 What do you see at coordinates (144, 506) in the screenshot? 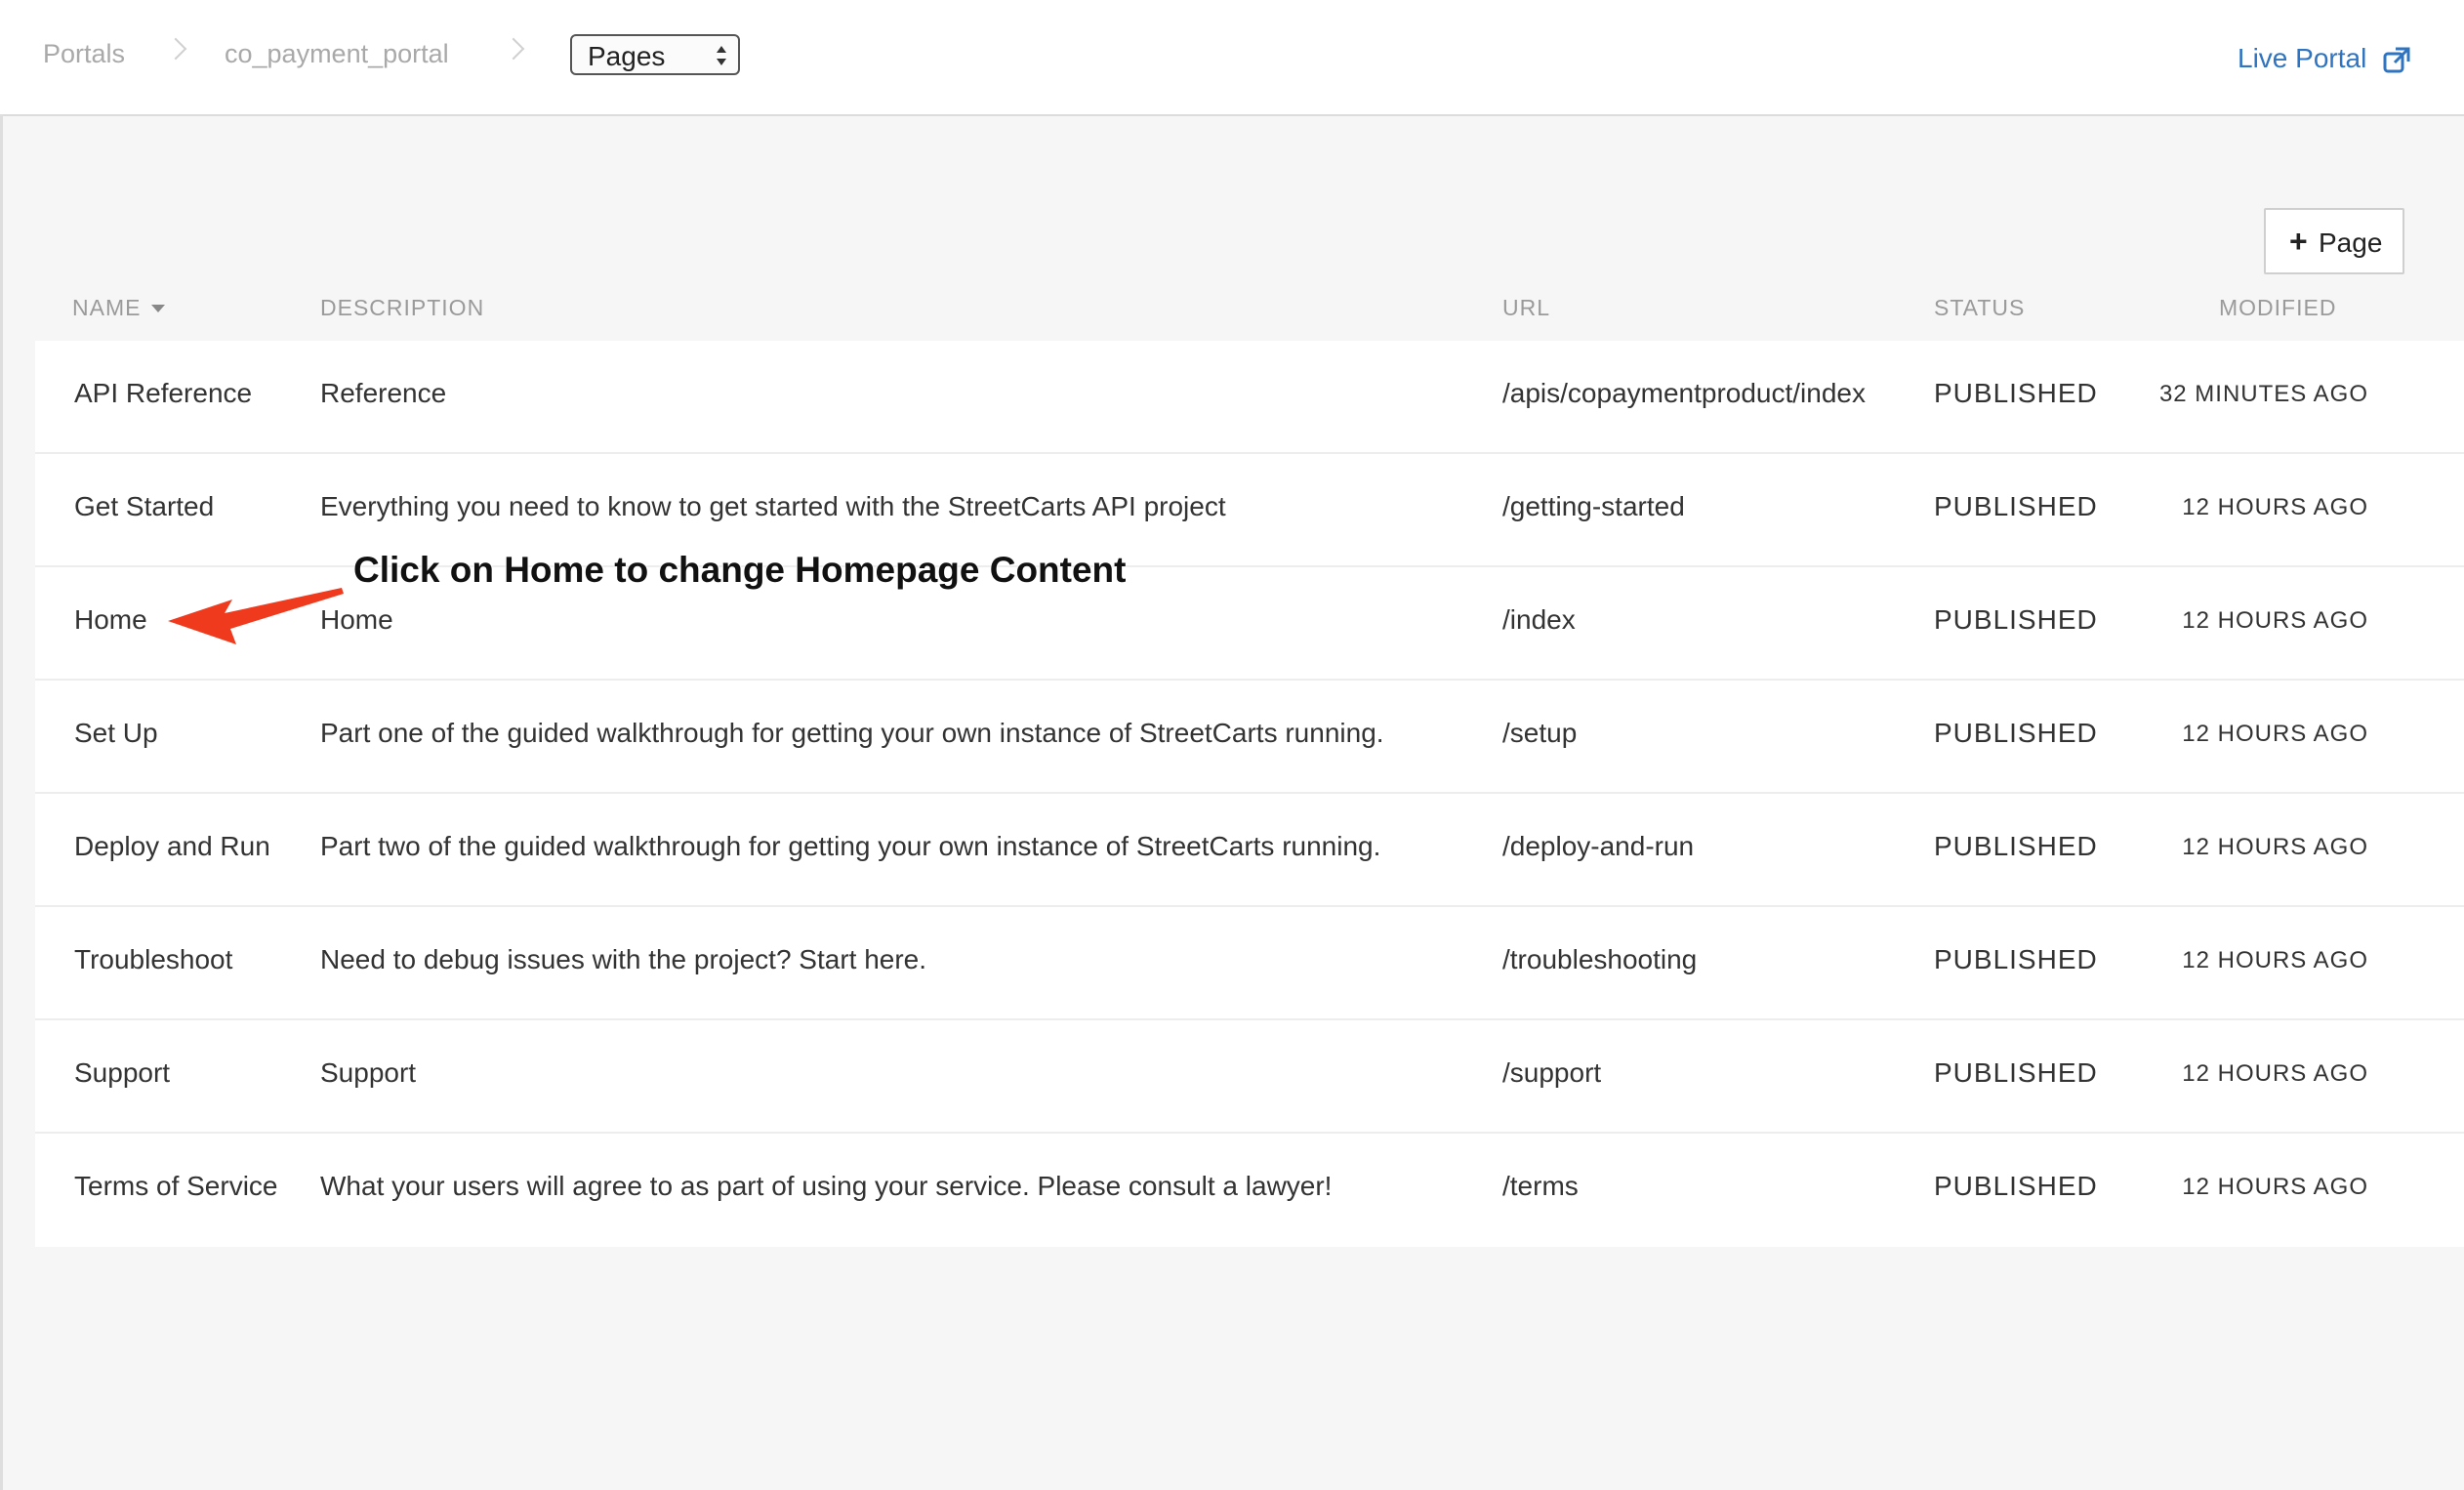
I see `page-name: Get Started` at bounding box center [144, 506].